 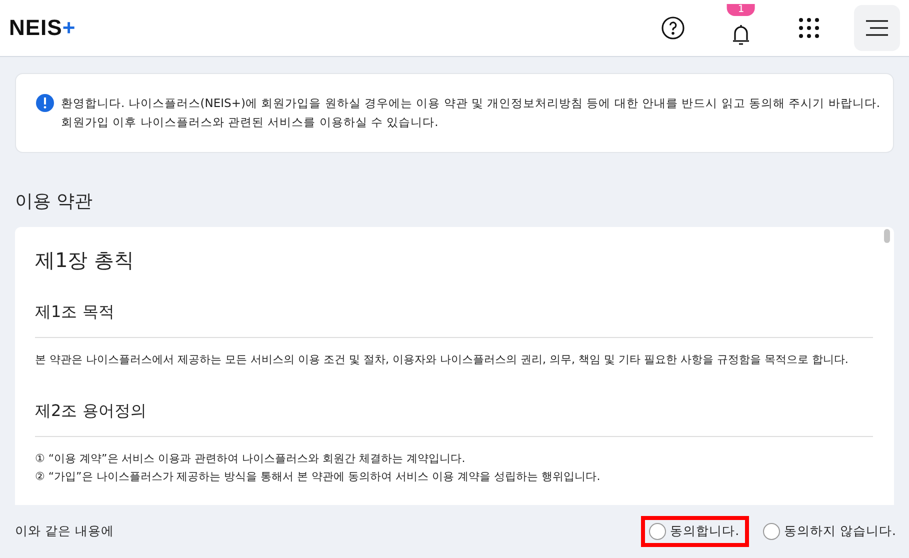 What do you see at coordinates (85, 260) in the screenshot?
I see `chapter-title: 제1장 총칙` at bounding box center [85, 260].